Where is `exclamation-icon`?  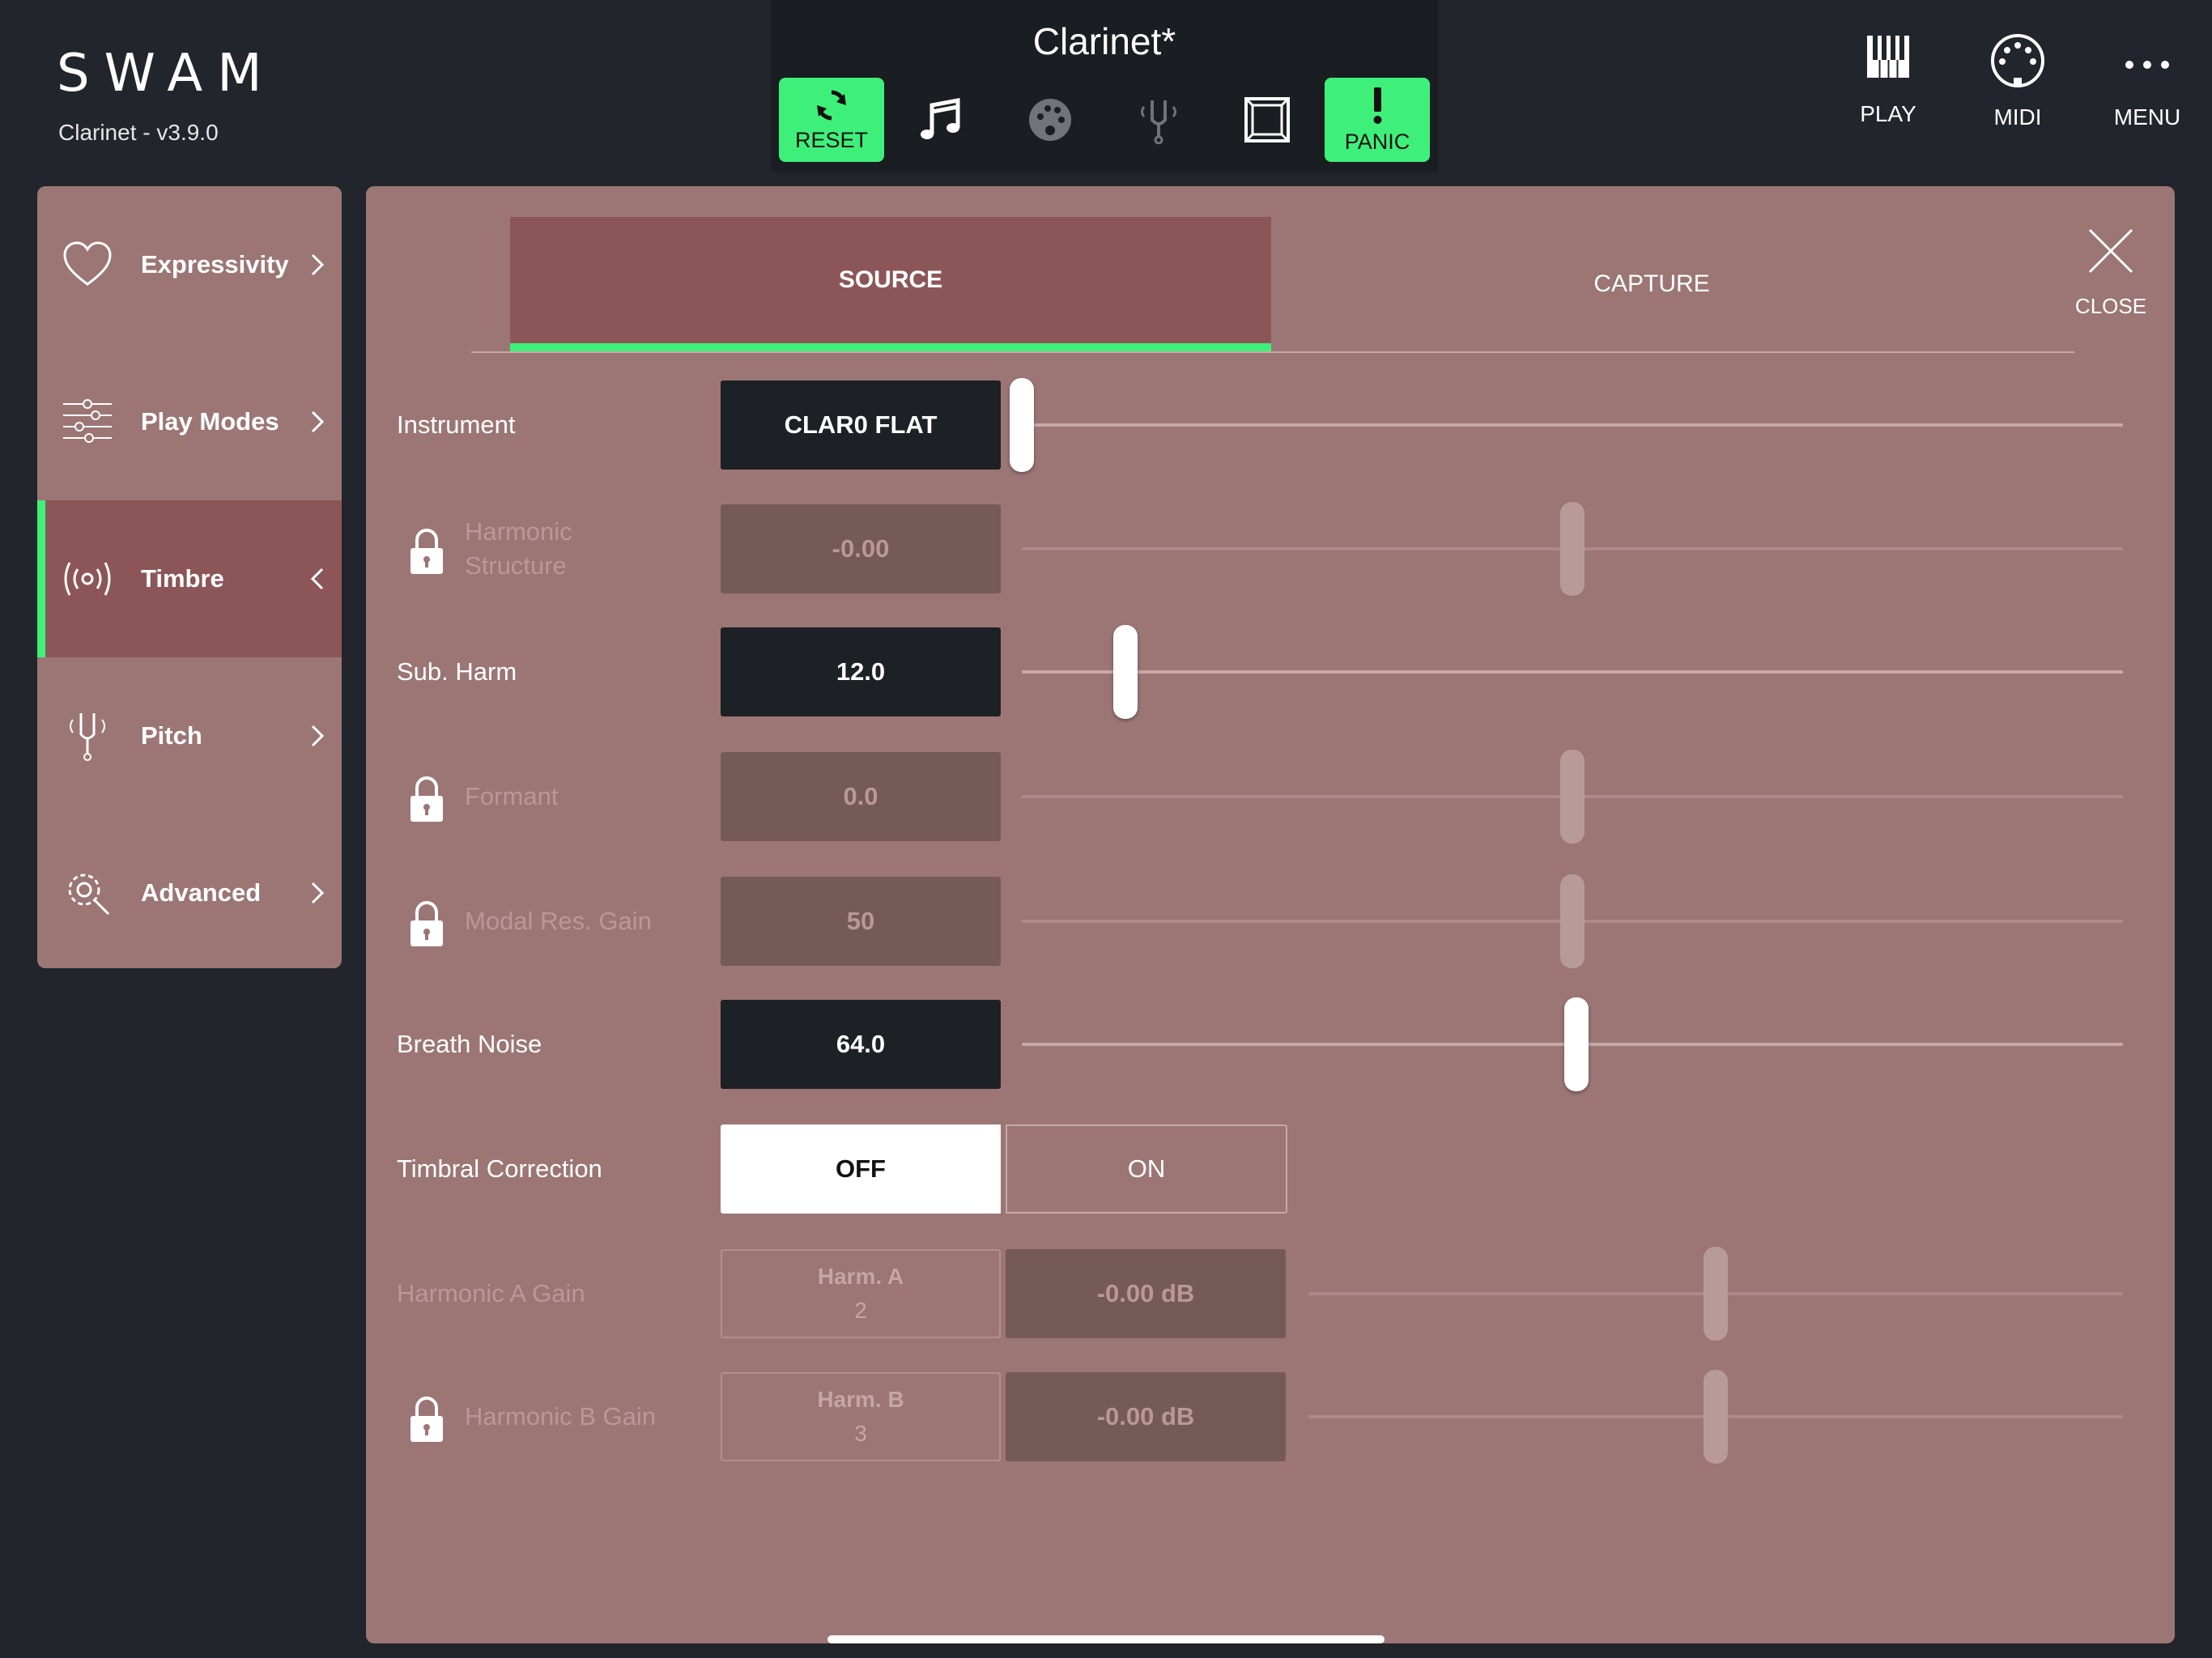 exclamation-icon is located at coordinates (1378, 105).